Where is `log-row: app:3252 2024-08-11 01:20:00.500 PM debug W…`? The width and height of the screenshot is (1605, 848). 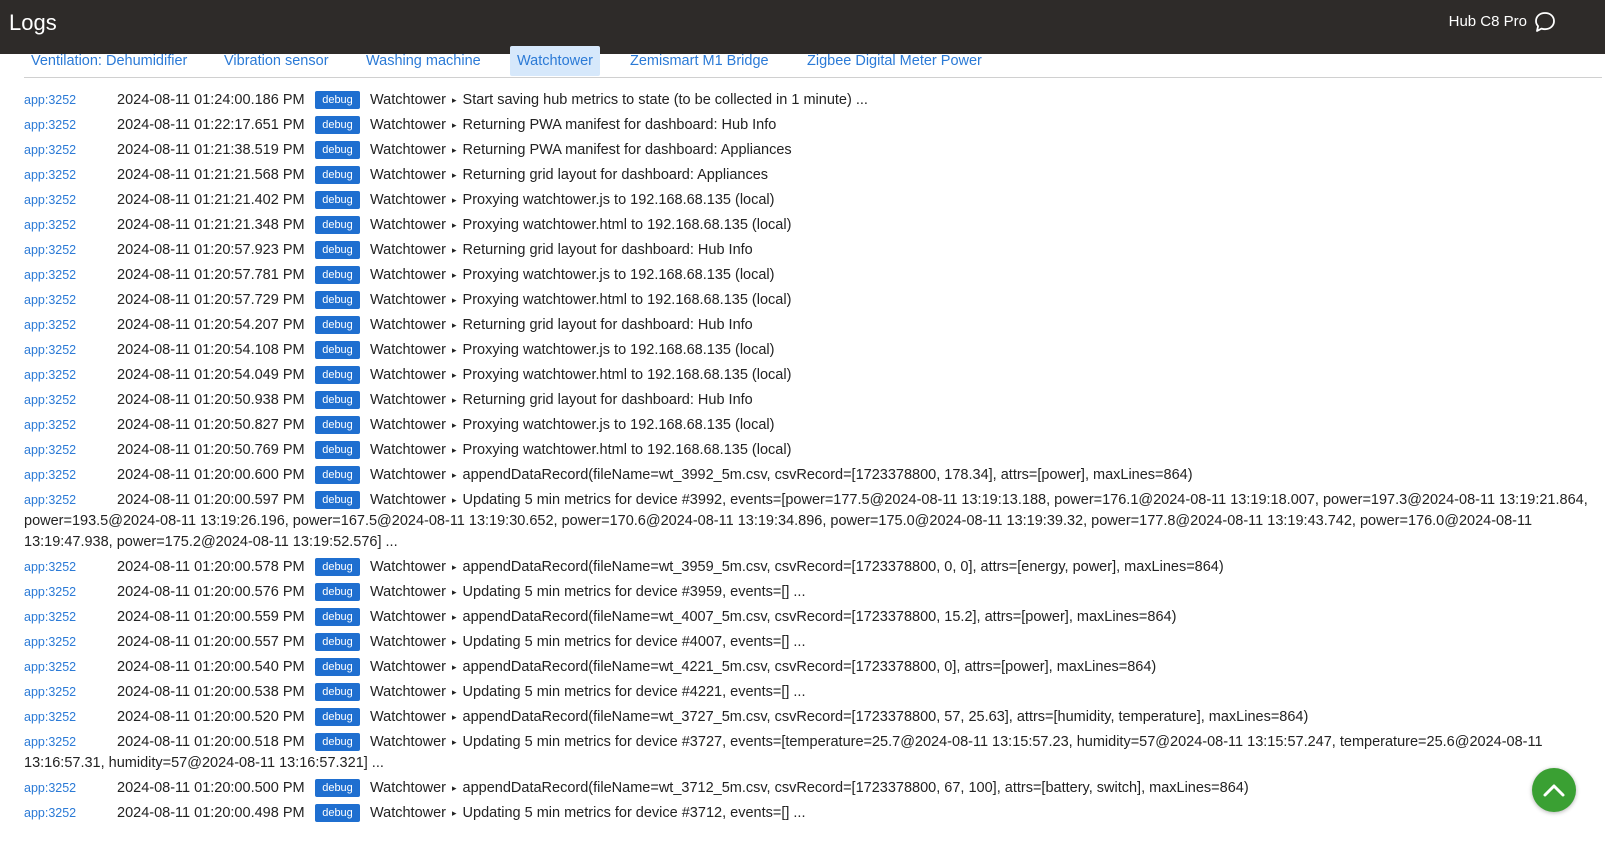 log-row: app:3252 2024-08-11 01:20:00.500 PM debug W… is located at coordinates (814, 788).